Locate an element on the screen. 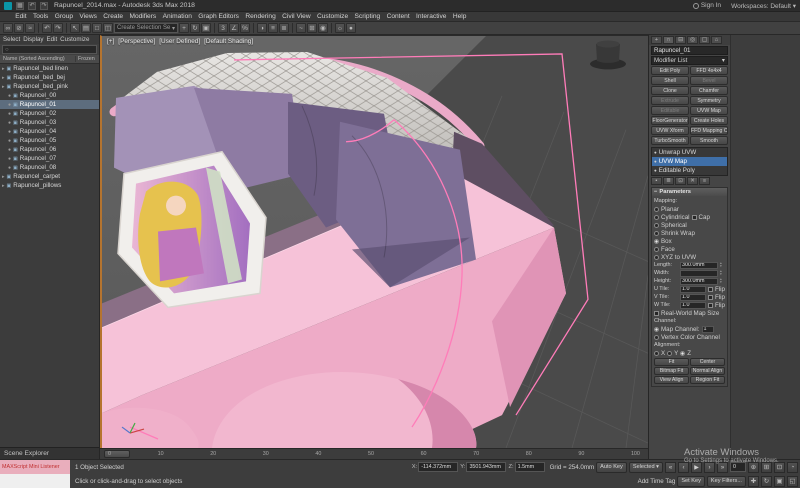 The image size is (800, 488). list-item: ▸ ▣ Rapuncel_bed_bej is located at coordinates (49, 77).